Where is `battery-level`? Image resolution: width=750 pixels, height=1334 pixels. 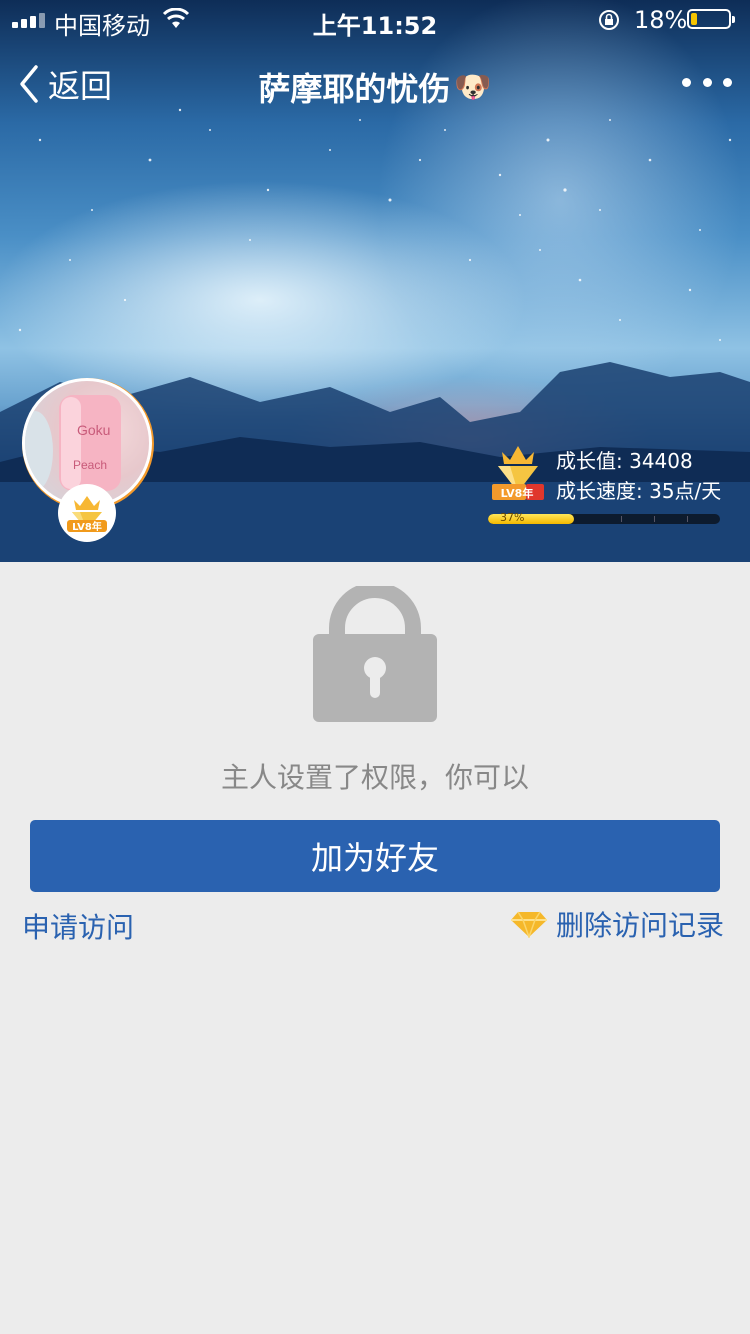 battery-level is located at coordinates (694, 19).